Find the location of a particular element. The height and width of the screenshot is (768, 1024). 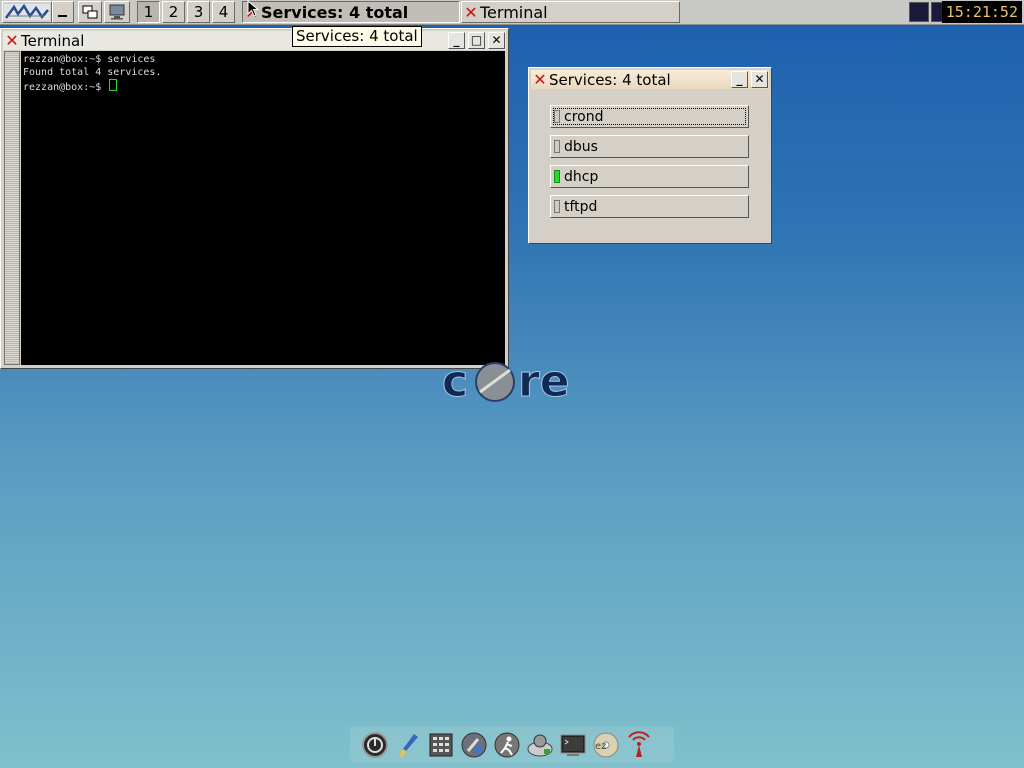

calculator-icon is located at coordinates (441, 745).